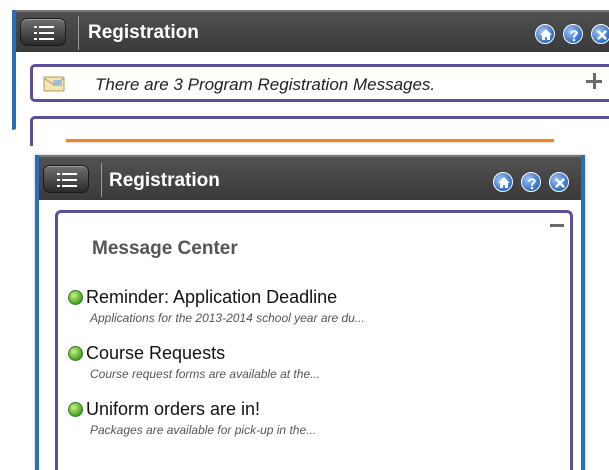 This screenshot has width=609, height=470. I want to click on envelope-icon, so click(54, 84).